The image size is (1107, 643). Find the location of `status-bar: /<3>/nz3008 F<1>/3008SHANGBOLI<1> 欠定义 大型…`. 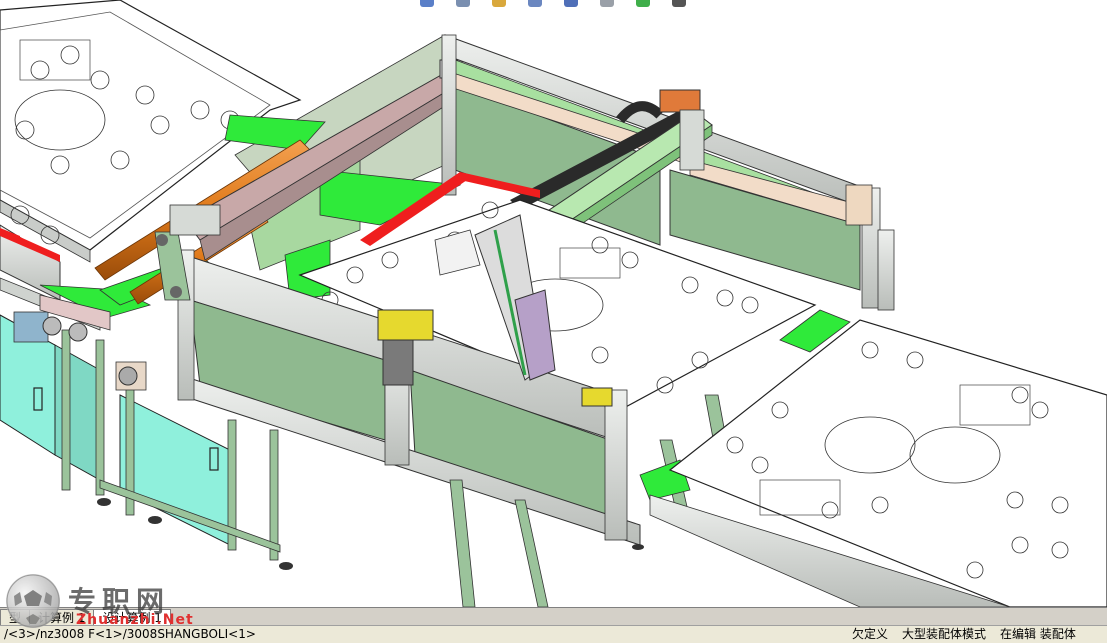

status-bar: /<3>/nz3008 F<1>/3008SHANGBOLI<1> 欠定义 大型… is located at coordinates (553, 634).